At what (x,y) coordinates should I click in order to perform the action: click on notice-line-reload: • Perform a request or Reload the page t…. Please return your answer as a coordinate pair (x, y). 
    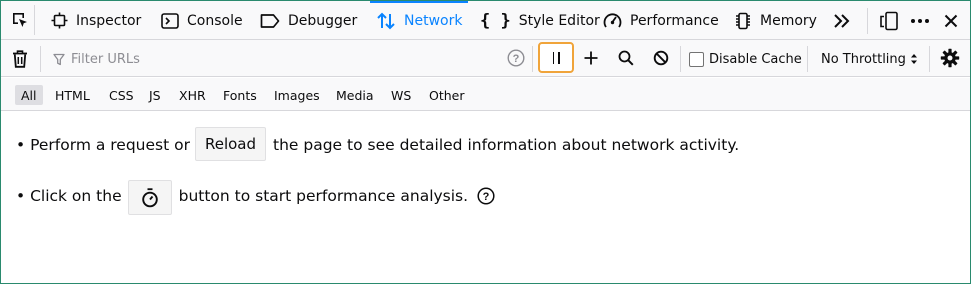
    Looking at the image, I should click on (378, 144).